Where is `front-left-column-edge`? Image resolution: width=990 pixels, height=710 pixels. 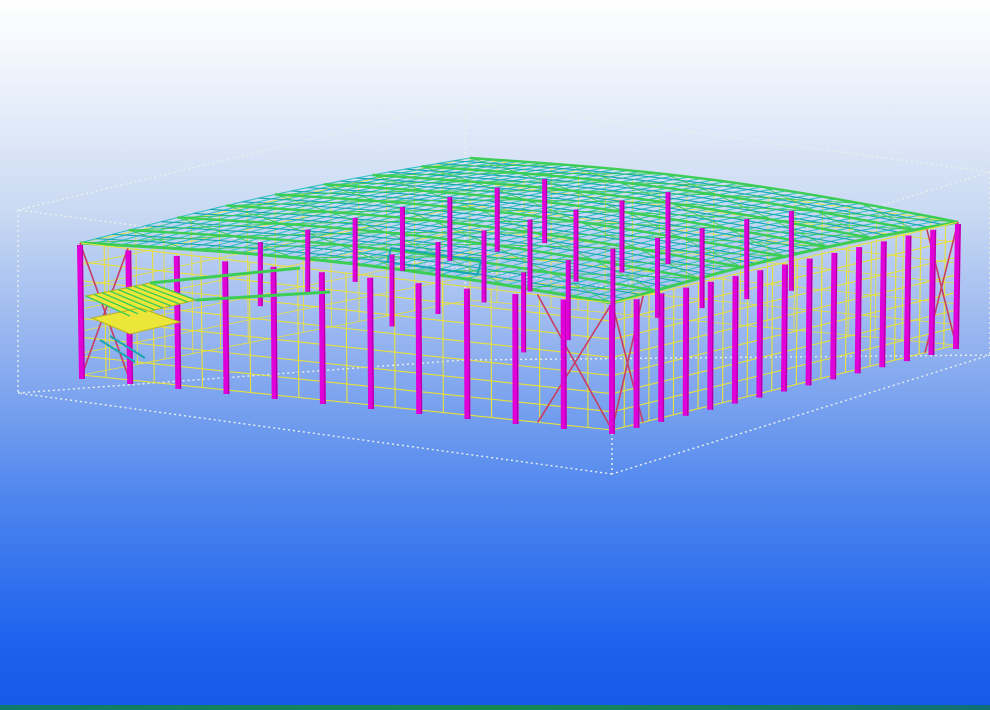
front-left-column-edge is located at coordinates (469, 354).